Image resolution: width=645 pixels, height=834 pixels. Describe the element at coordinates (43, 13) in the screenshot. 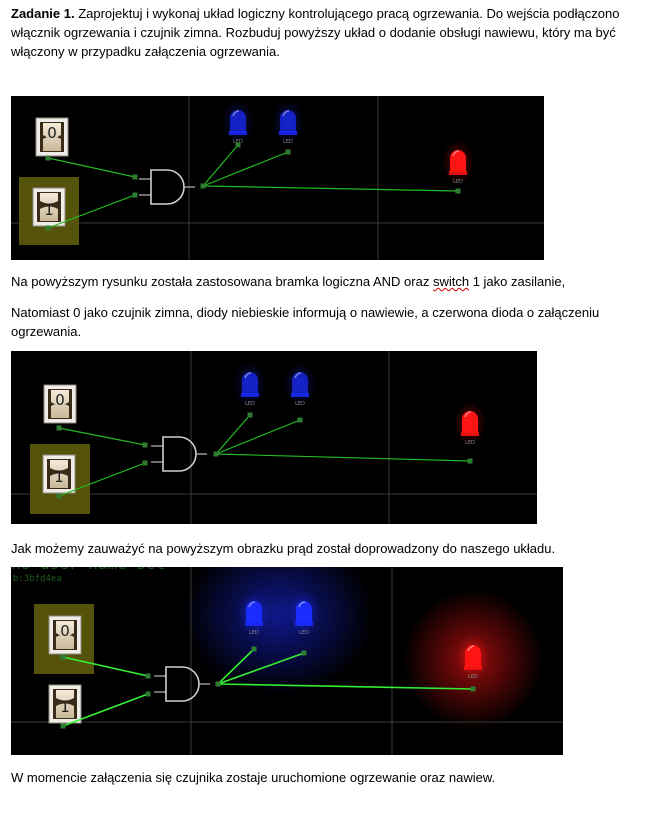

I see `task-label: Zadanie 1.` at that location.